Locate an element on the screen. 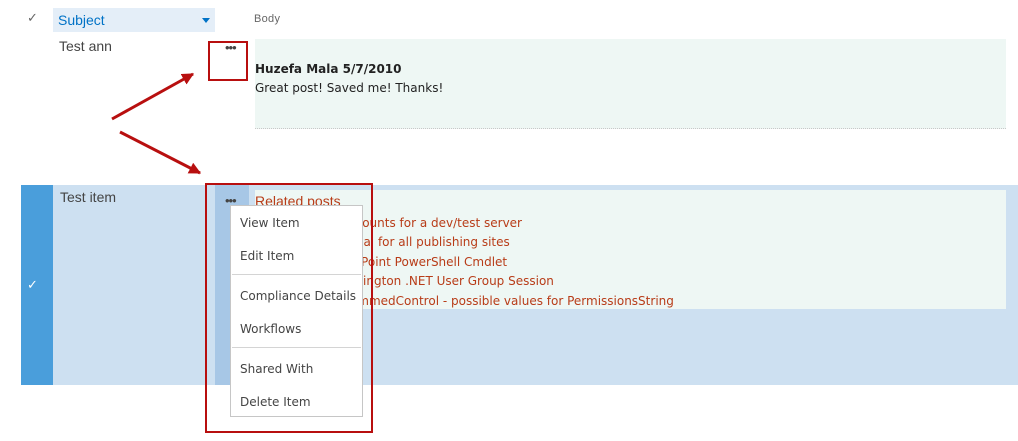 The width and height of the screenshot is (1018, 441). annotation-arrows is located at coordinates (156, 123).